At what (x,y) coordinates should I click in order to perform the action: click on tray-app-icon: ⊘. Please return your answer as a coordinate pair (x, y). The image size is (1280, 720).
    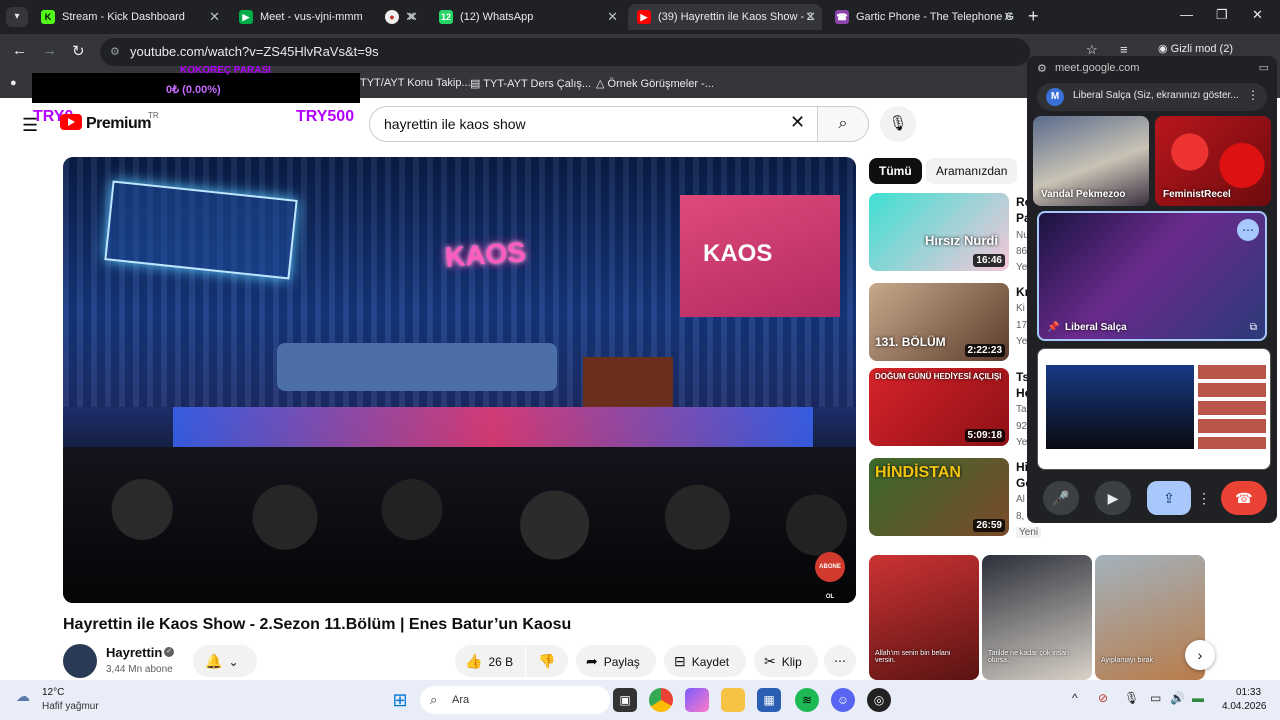
    Looking at the image, I should click on (1103, 698).